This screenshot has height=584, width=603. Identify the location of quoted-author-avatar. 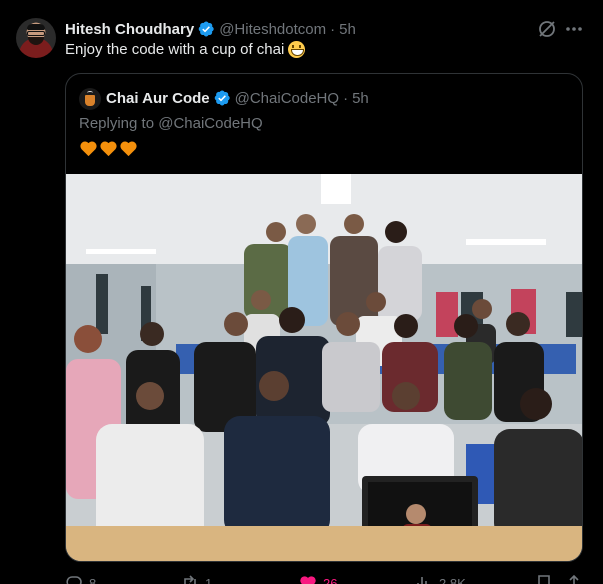
(90, 99).